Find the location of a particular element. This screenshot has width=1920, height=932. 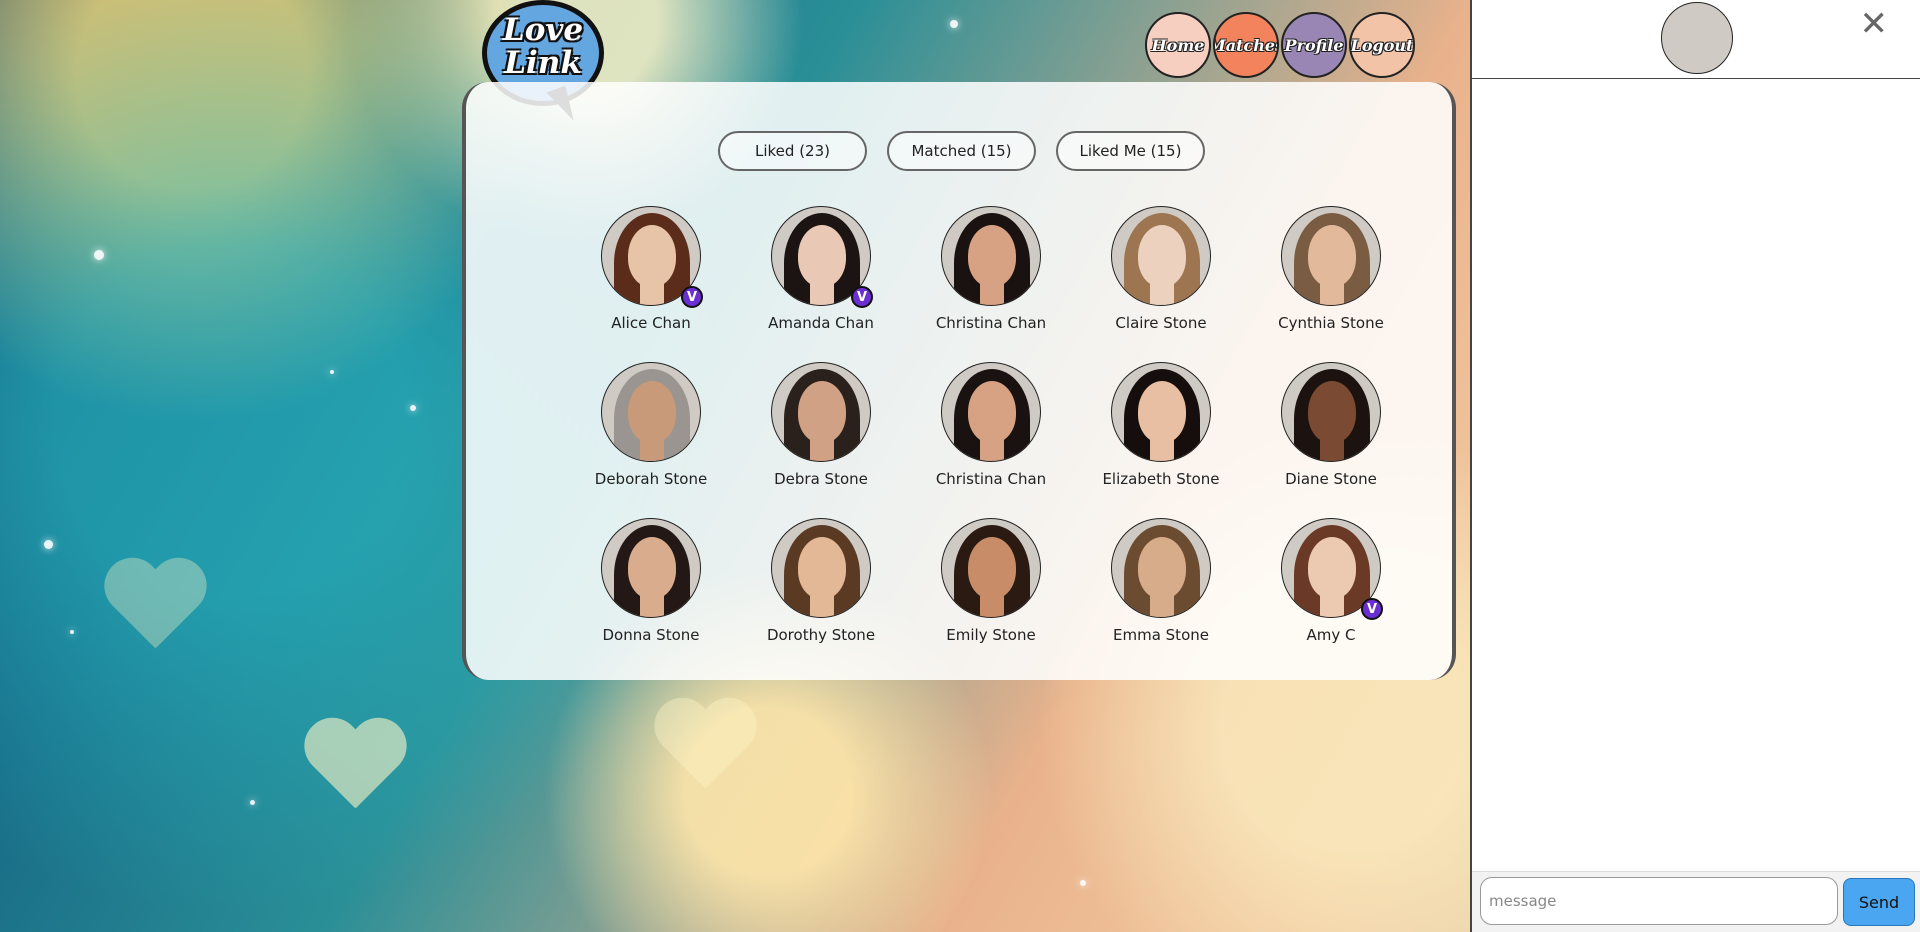

person-name: Emily Stone is located at coordinates (990, 635).